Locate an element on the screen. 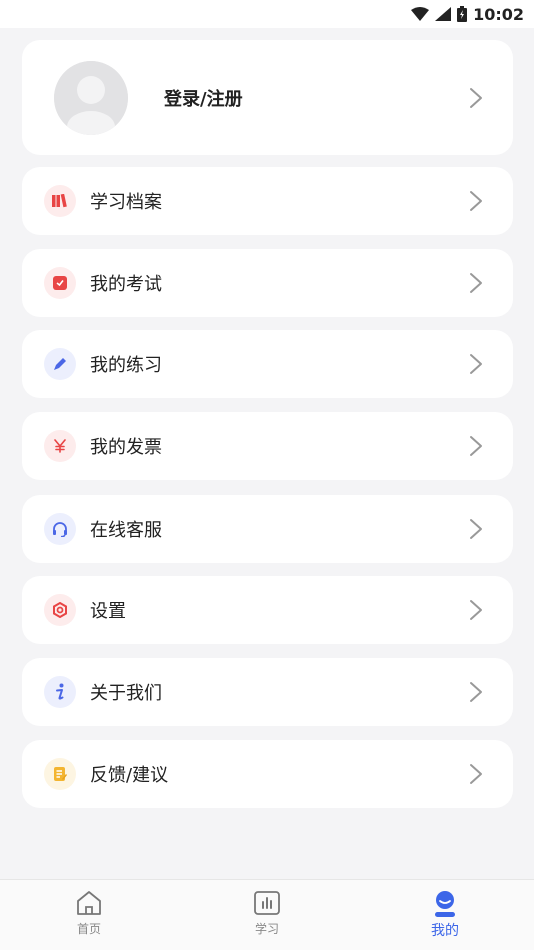 The width and height of the screenshot is (534, 950). menu-item-my-exams: 我的考试 is located at coordinates (267, 283).